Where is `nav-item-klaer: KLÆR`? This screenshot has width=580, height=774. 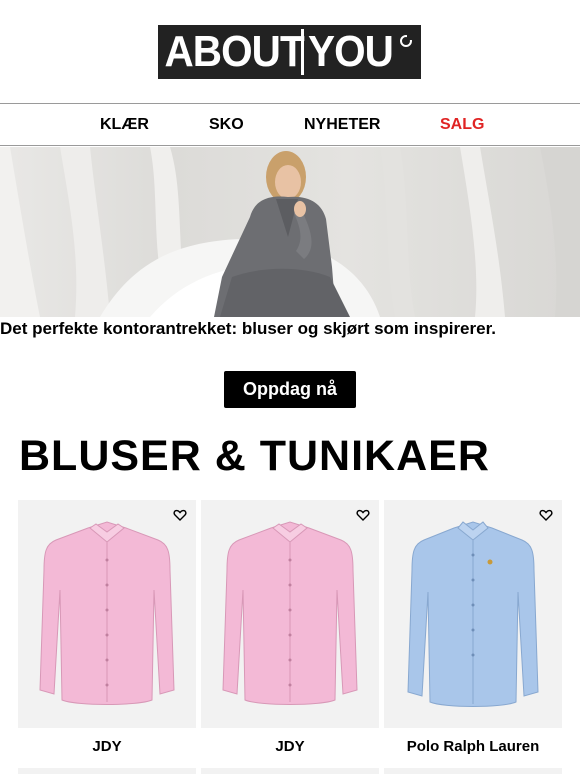 nav-item-klaer: KLÆR is located at coordinates (124, 124).